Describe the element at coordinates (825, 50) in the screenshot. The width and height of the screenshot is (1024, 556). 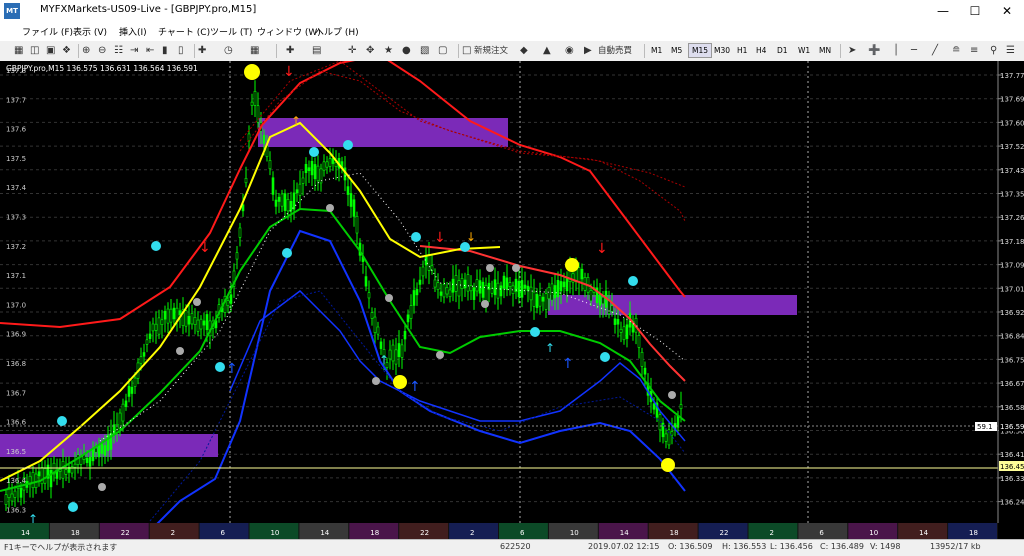
I see `timeframe-mn: MN` at that location.